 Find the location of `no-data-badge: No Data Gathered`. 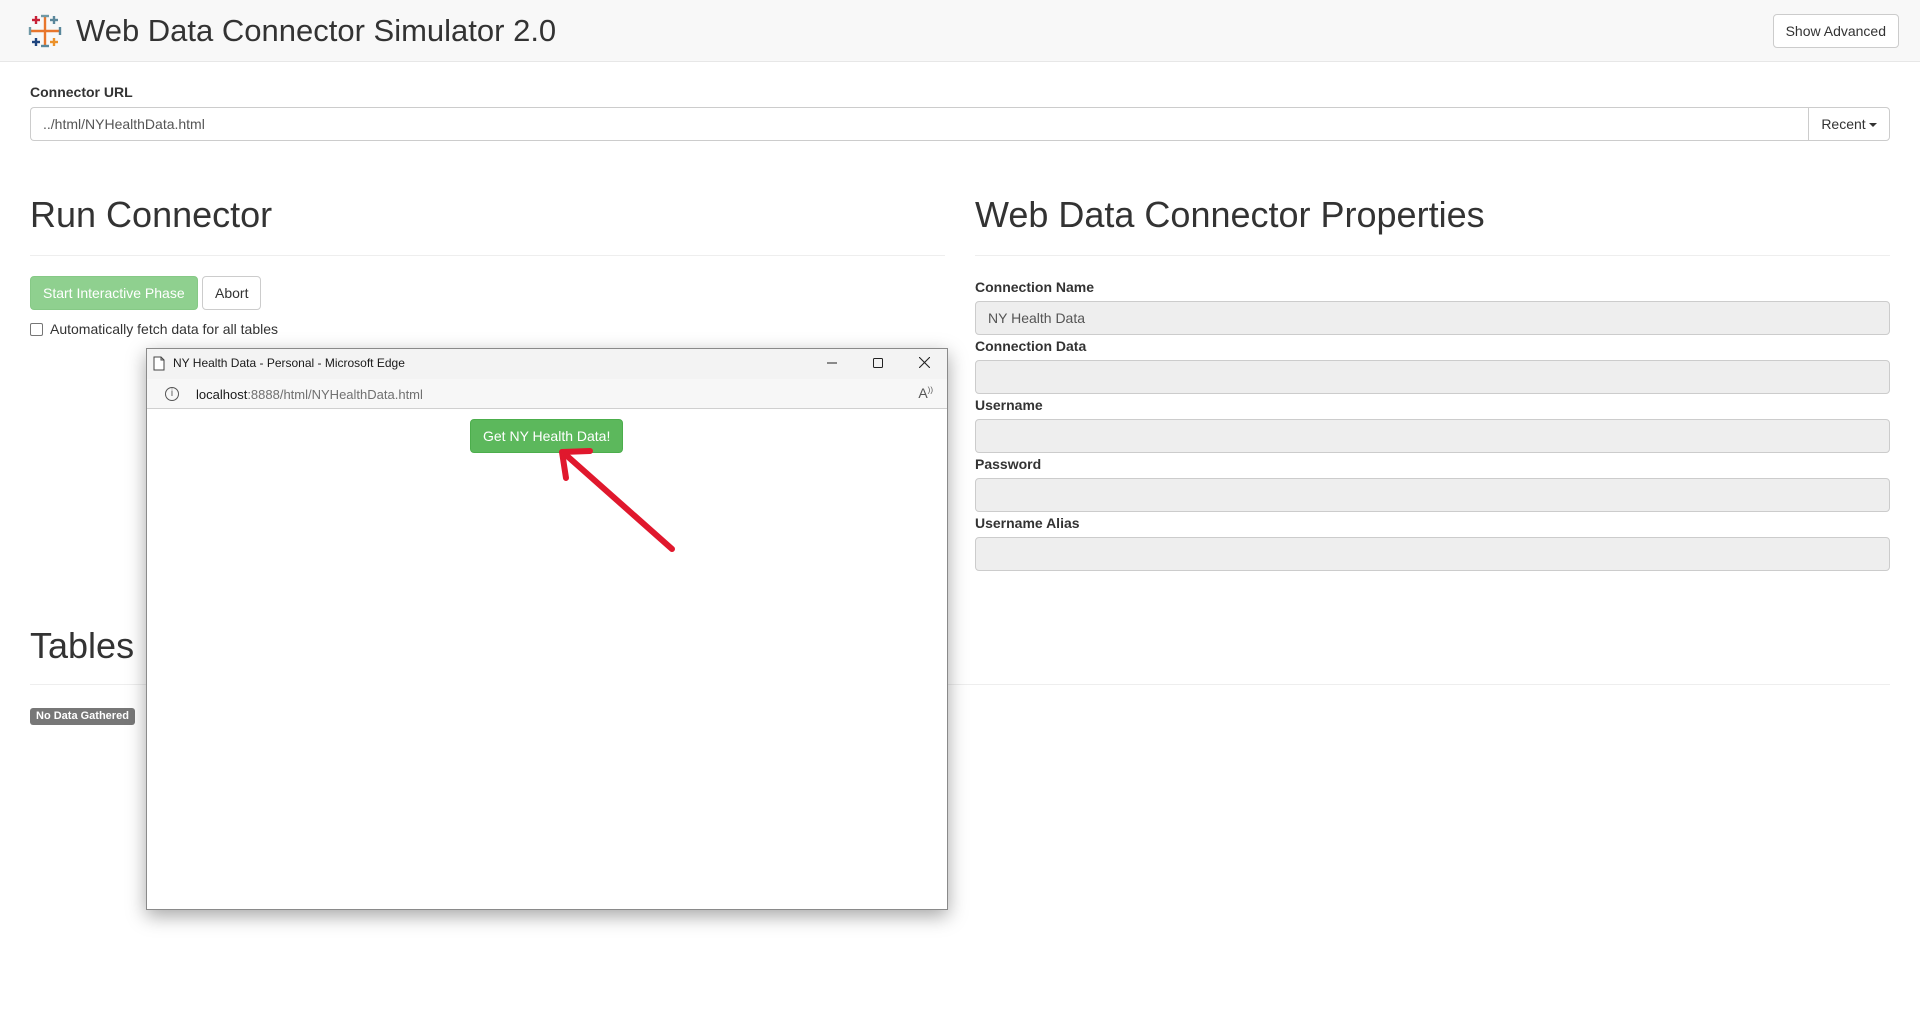

no-data-badge: No Data Gathered is located at coordinates (82, 716).